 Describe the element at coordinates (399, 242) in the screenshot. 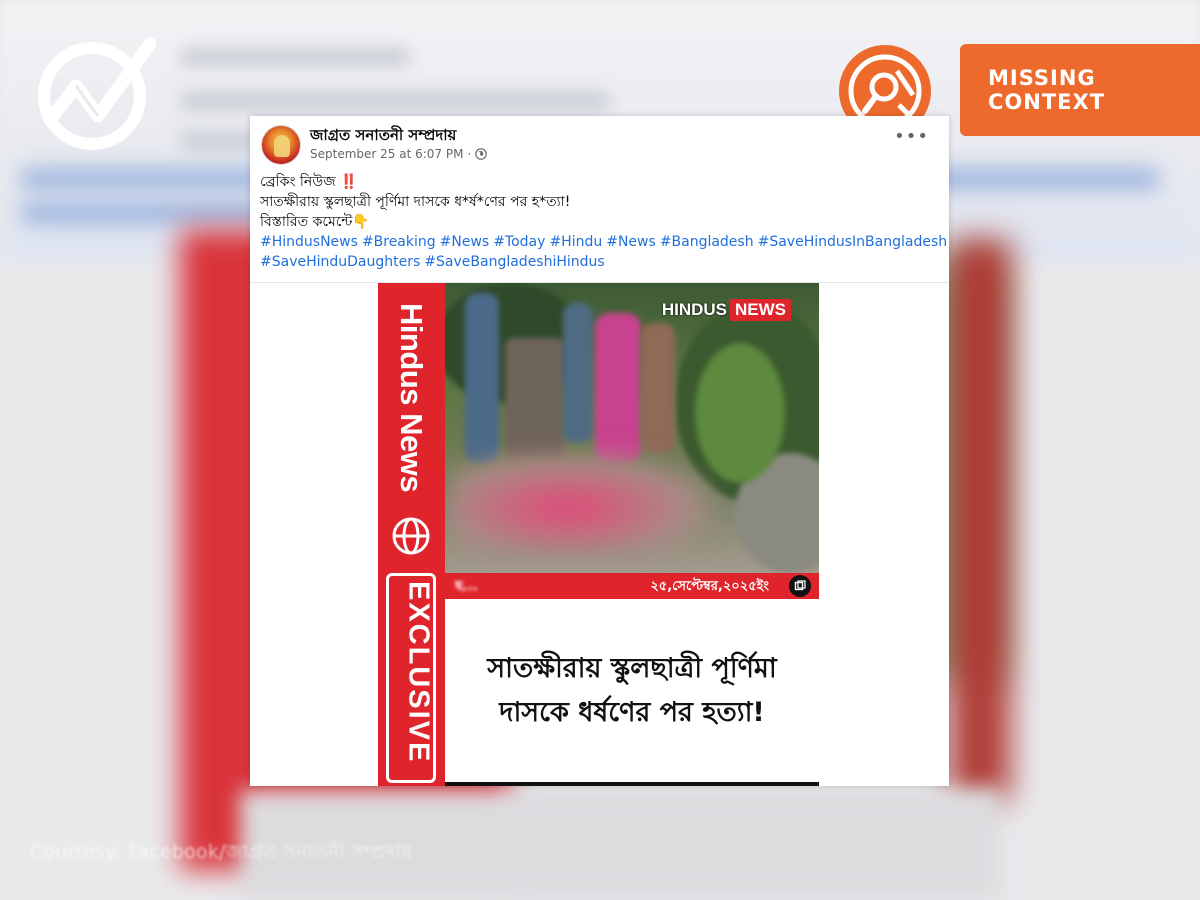

I see `hashtag-link: #Breaking` at that location.